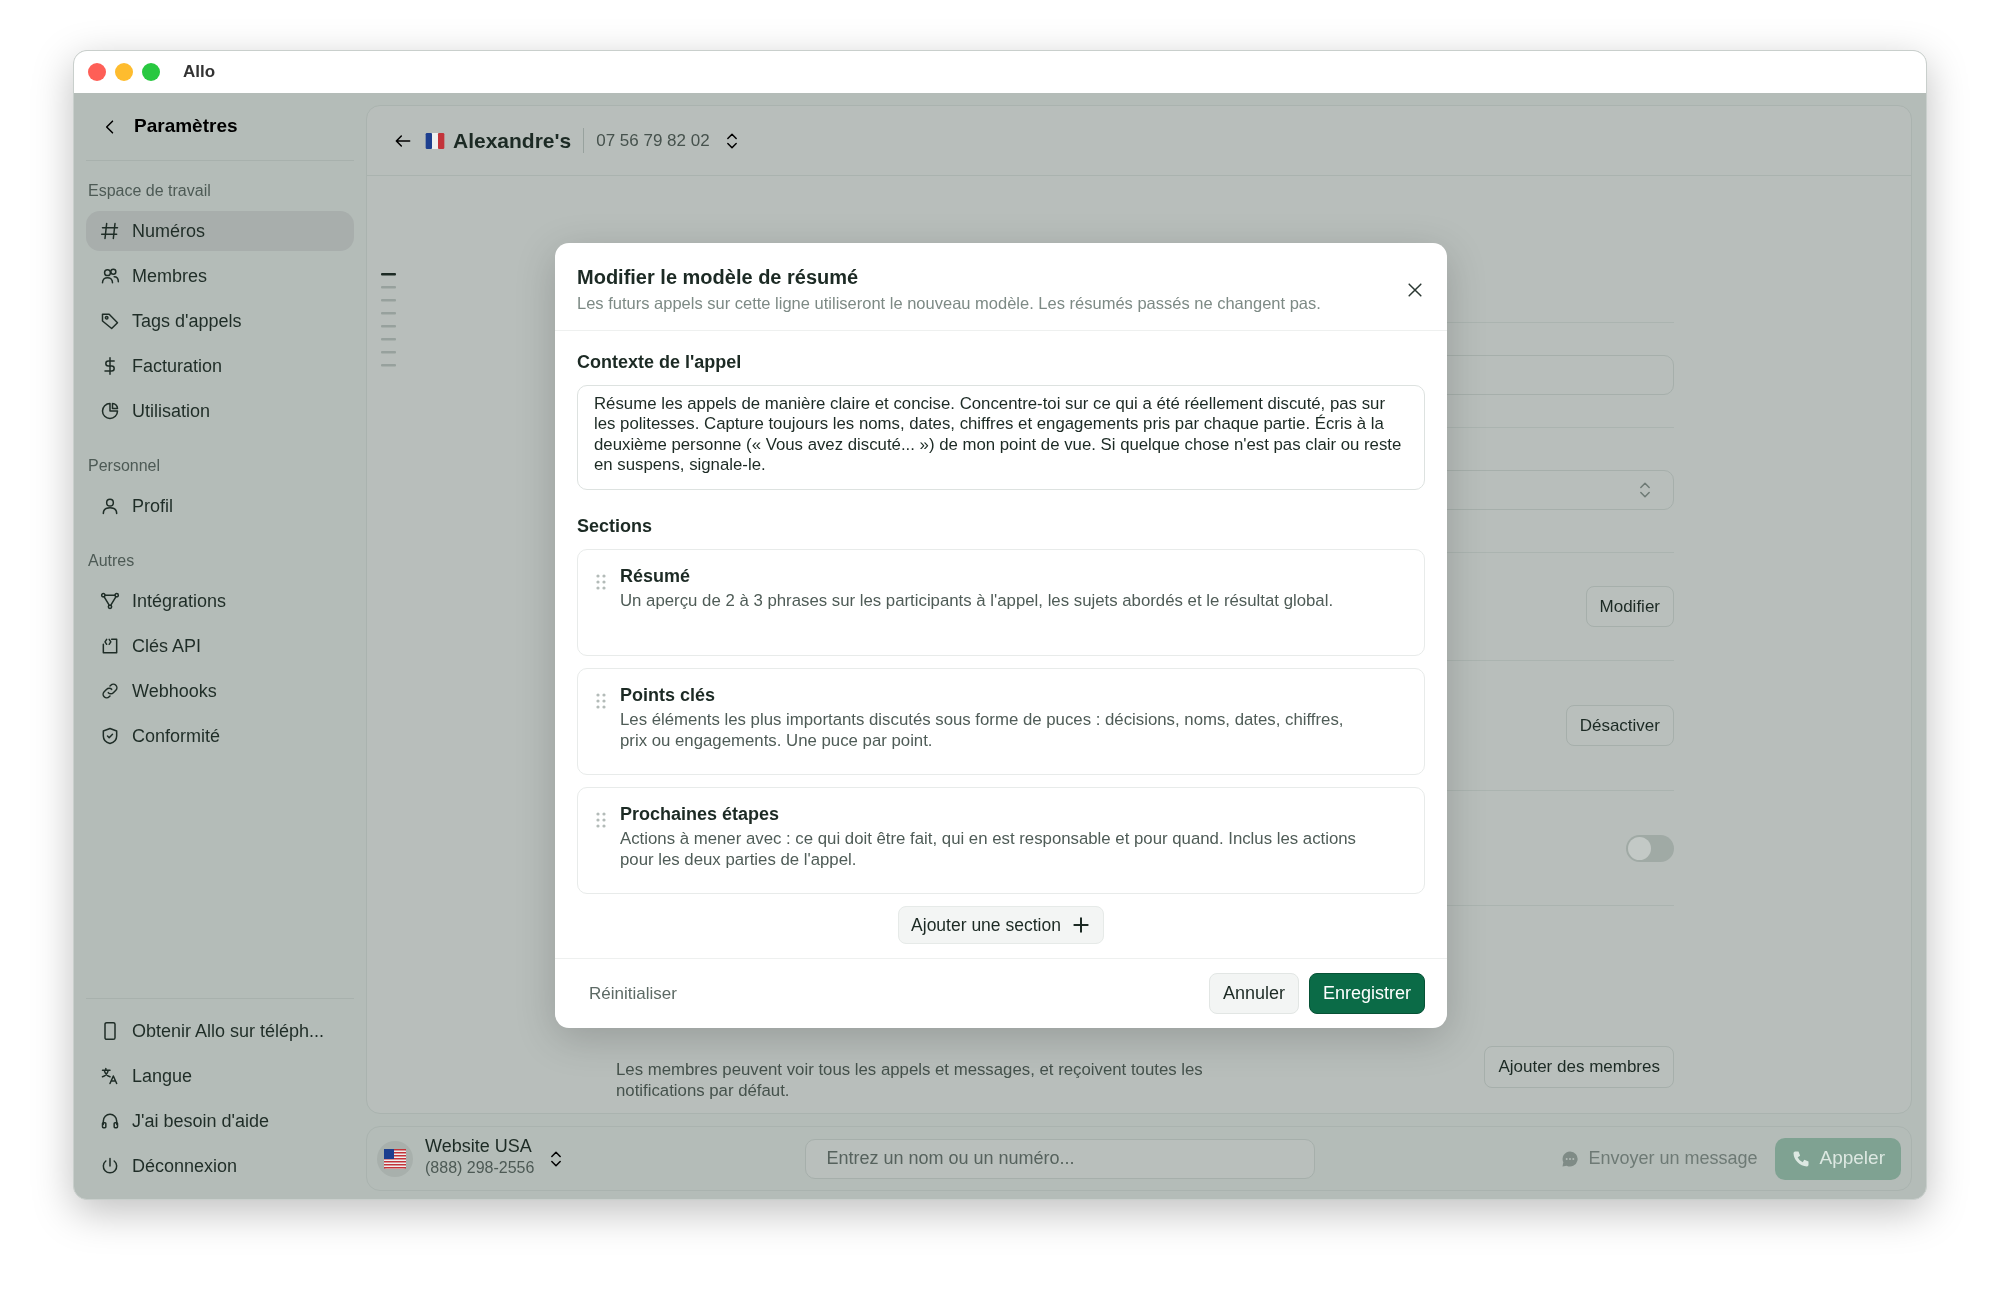 This screenshot has width=2000, height=1299. Describe the element at coordinates (220, 1076) in the screenshot. I see `sidebar-item: Langue` at that location.